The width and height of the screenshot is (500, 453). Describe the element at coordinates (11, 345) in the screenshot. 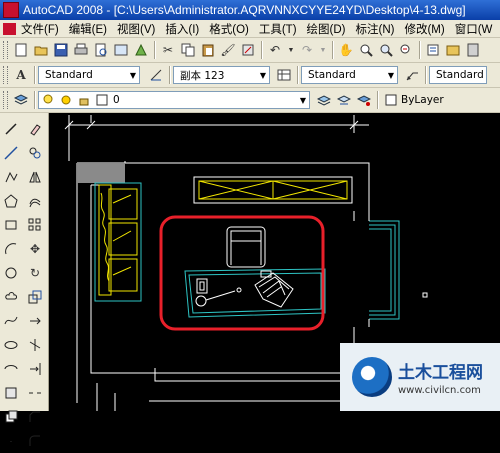

I see `ellipse-icon` at that location.